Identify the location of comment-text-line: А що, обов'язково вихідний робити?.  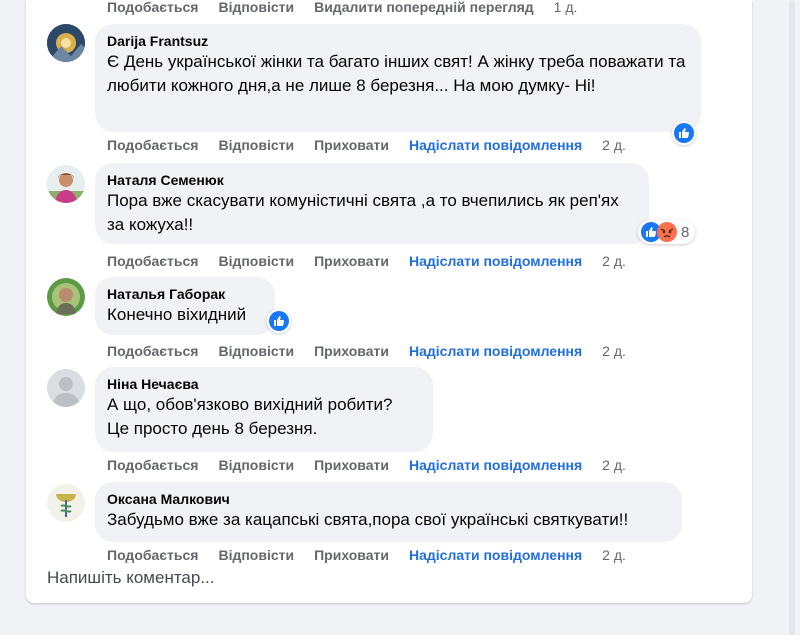
(250, 404).